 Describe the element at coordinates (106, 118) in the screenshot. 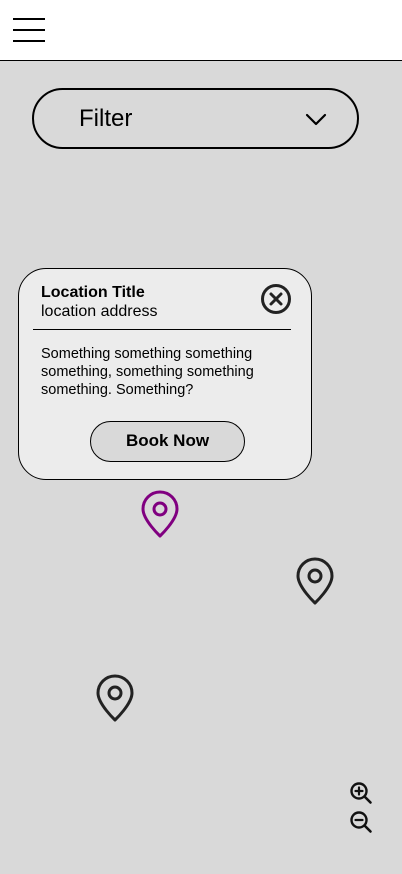

I see `filter-label: Filter` at that location.